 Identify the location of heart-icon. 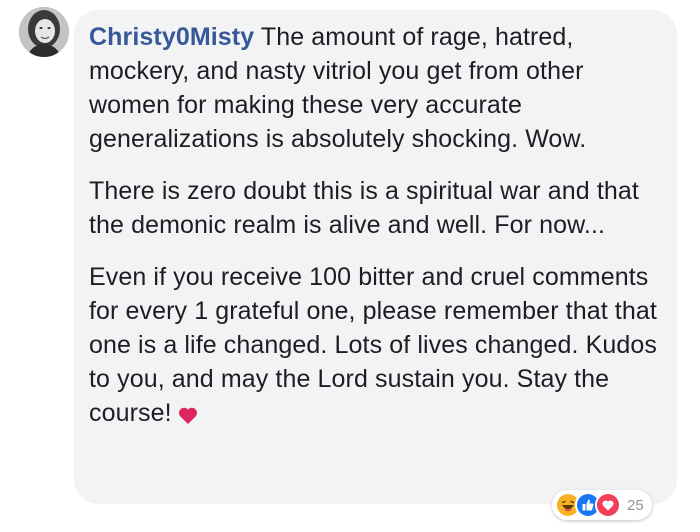
(188, 417).